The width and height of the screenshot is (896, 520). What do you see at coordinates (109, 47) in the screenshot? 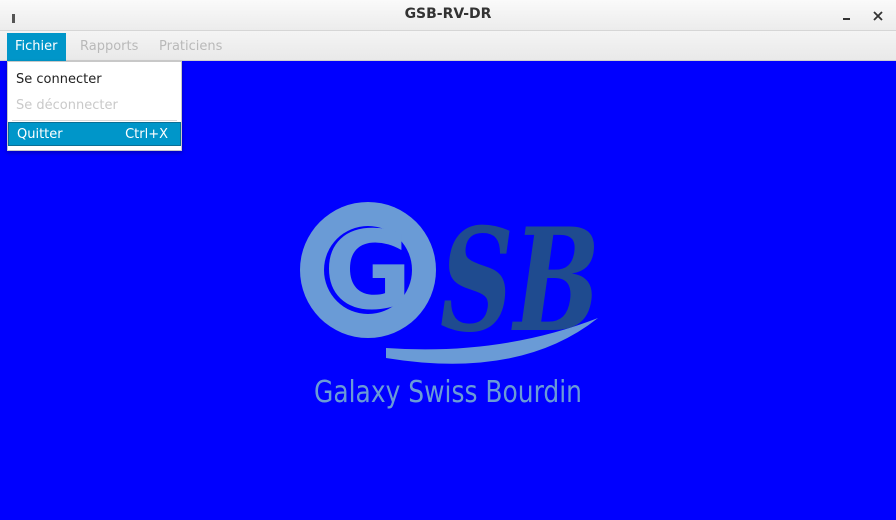
I see `menu-rapports: Rapports` at bounding box center [109, 47].